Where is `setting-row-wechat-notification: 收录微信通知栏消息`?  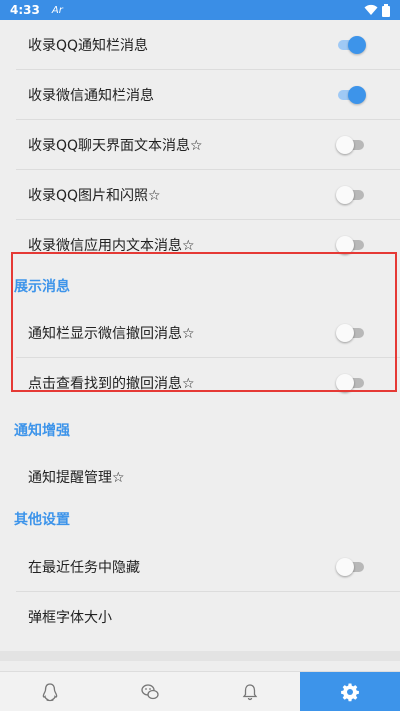 setting-row-wechat-notification: 收录微信通知栏消息 is located at coordinates (200, 94).